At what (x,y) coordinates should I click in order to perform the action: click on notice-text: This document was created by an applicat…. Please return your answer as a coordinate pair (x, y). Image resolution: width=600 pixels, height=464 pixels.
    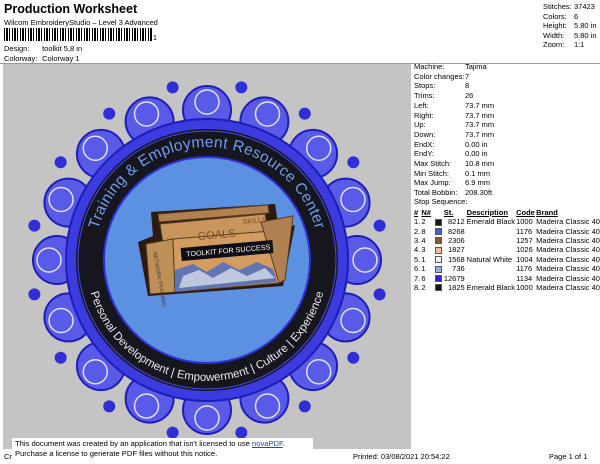
    Looking at the image, I should click on (132, 443).